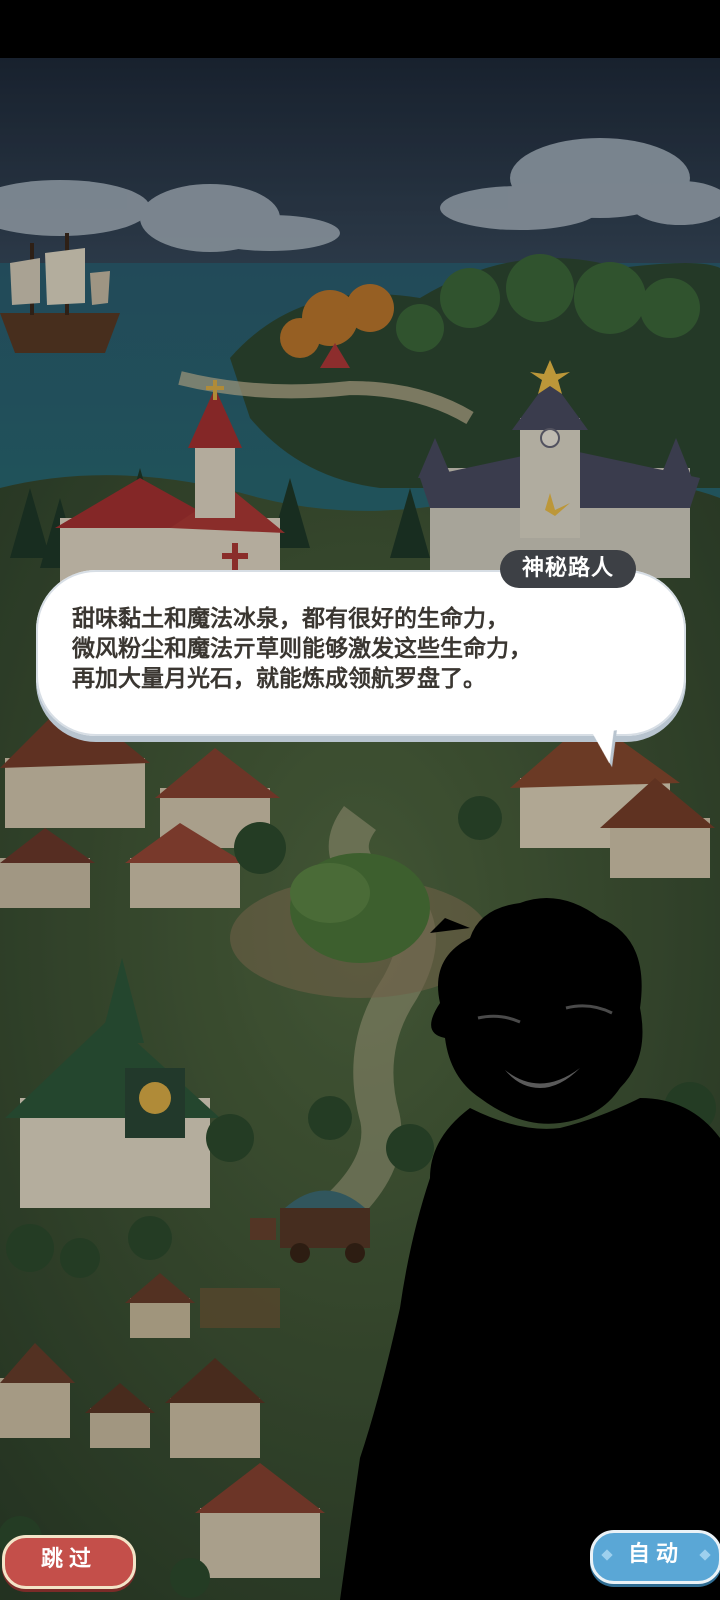  Describe the element at coordinates (290, 619) in the screenshot. I see `dialog-line: 甜味黏土和魔法冰泉，都有很好的生命力，` at that location.